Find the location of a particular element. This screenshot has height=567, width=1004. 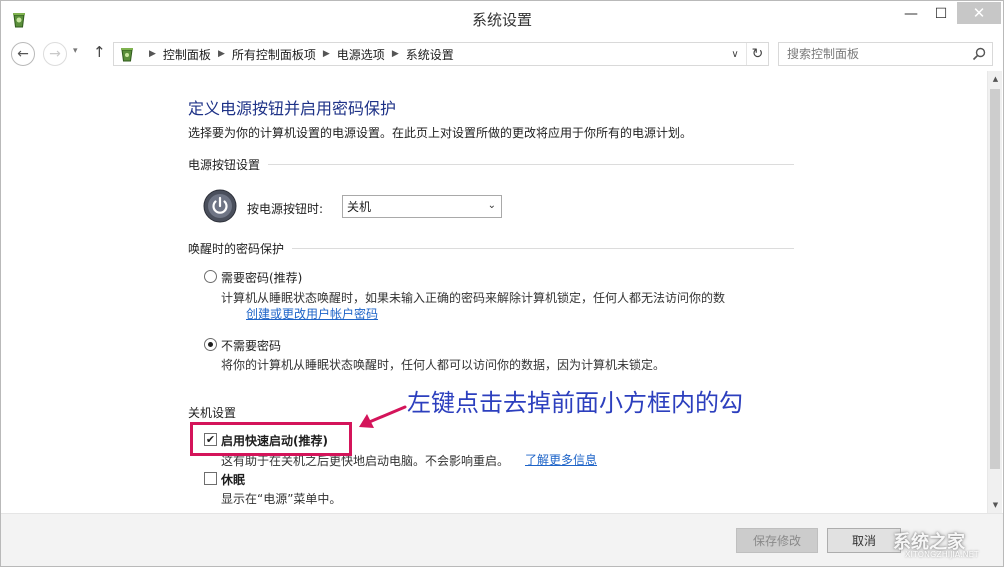

breadcrumb-item: 所有控制面板项 is located at coordinates (274, 54).